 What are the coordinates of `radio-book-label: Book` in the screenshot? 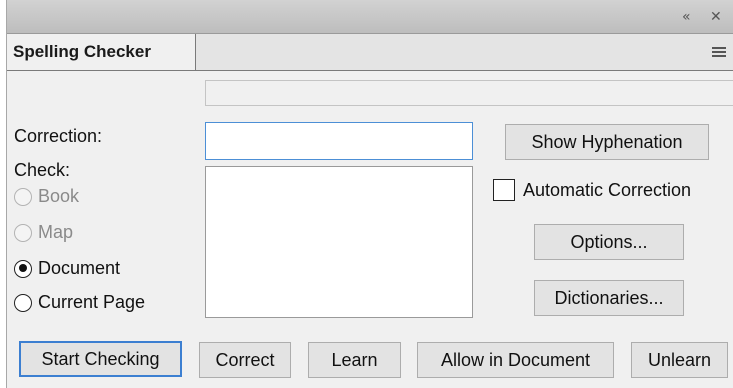 It's located at (59, 196).